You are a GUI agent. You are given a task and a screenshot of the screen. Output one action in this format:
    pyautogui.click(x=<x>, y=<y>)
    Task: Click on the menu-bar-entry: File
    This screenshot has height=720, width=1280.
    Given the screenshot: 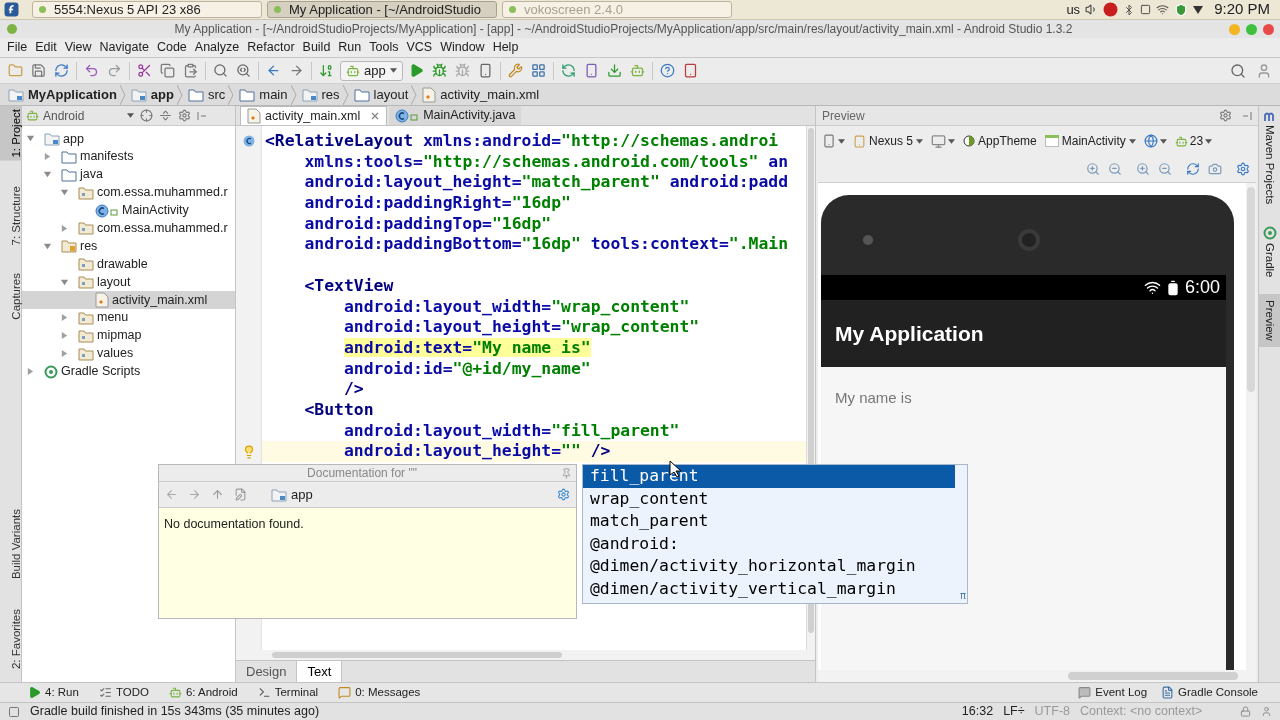 What is the action you would take?
    pyautogui.click(x=17, y=47)
    